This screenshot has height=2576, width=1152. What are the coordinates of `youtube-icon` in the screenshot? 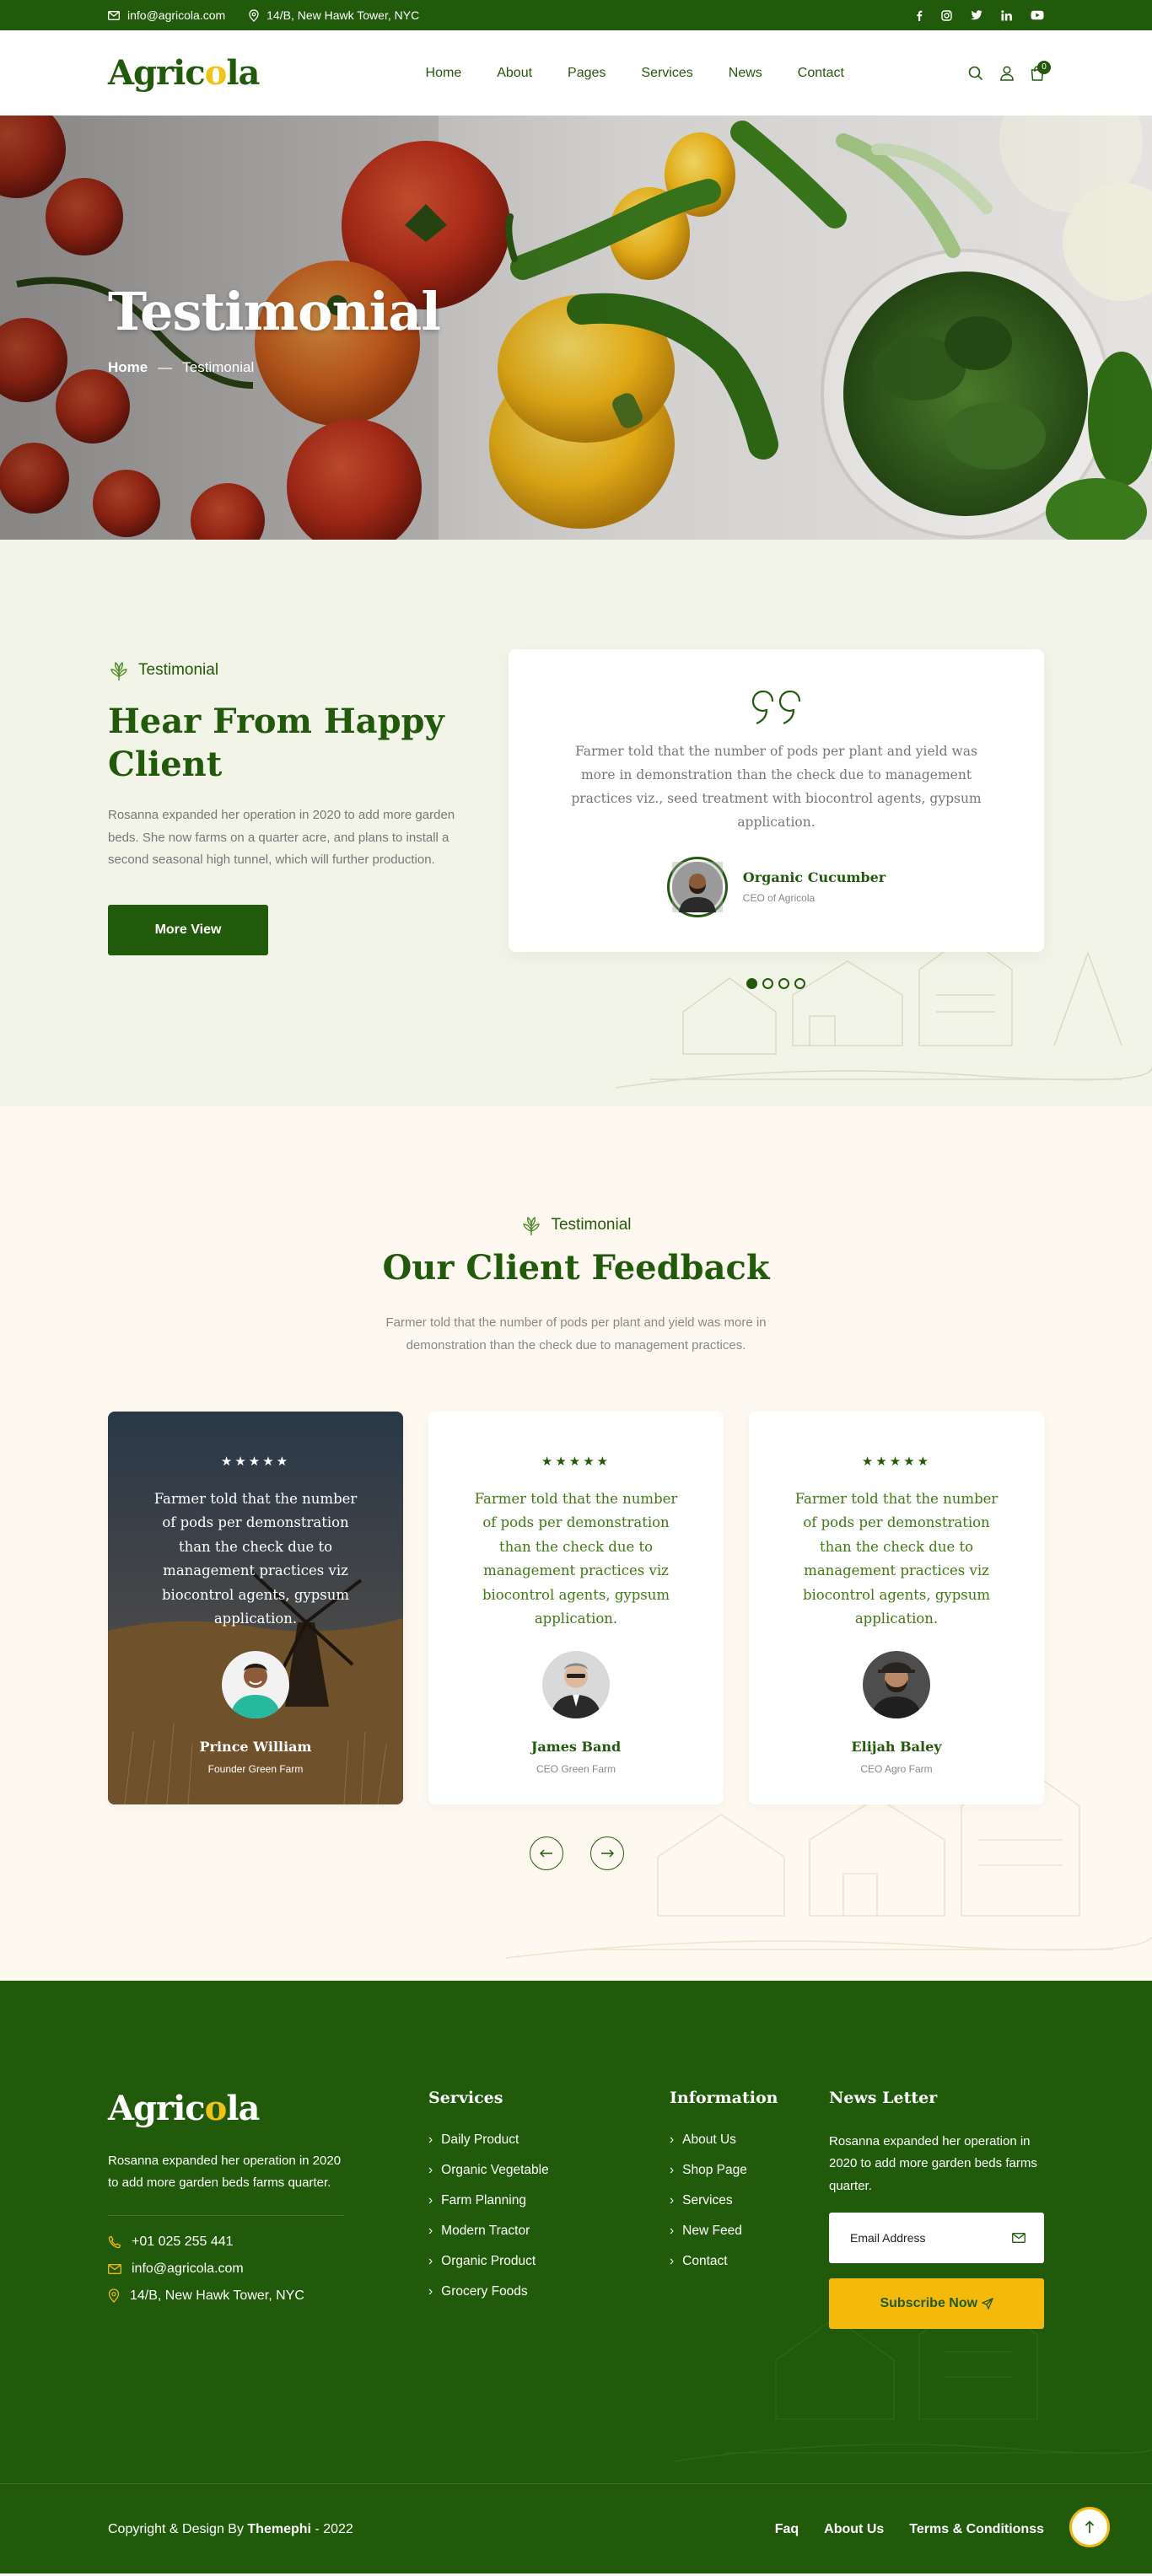 It's located at (1037, 15).